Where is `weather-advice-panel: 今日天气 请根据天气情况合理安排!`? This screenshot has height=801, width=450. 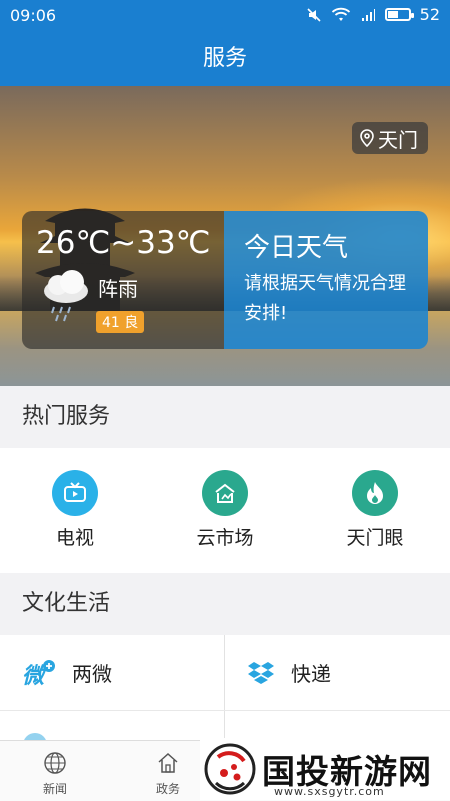
weather-advice-panel: 今日天气 请根据天气情况合理安排! is located at coordinates (326, 280).